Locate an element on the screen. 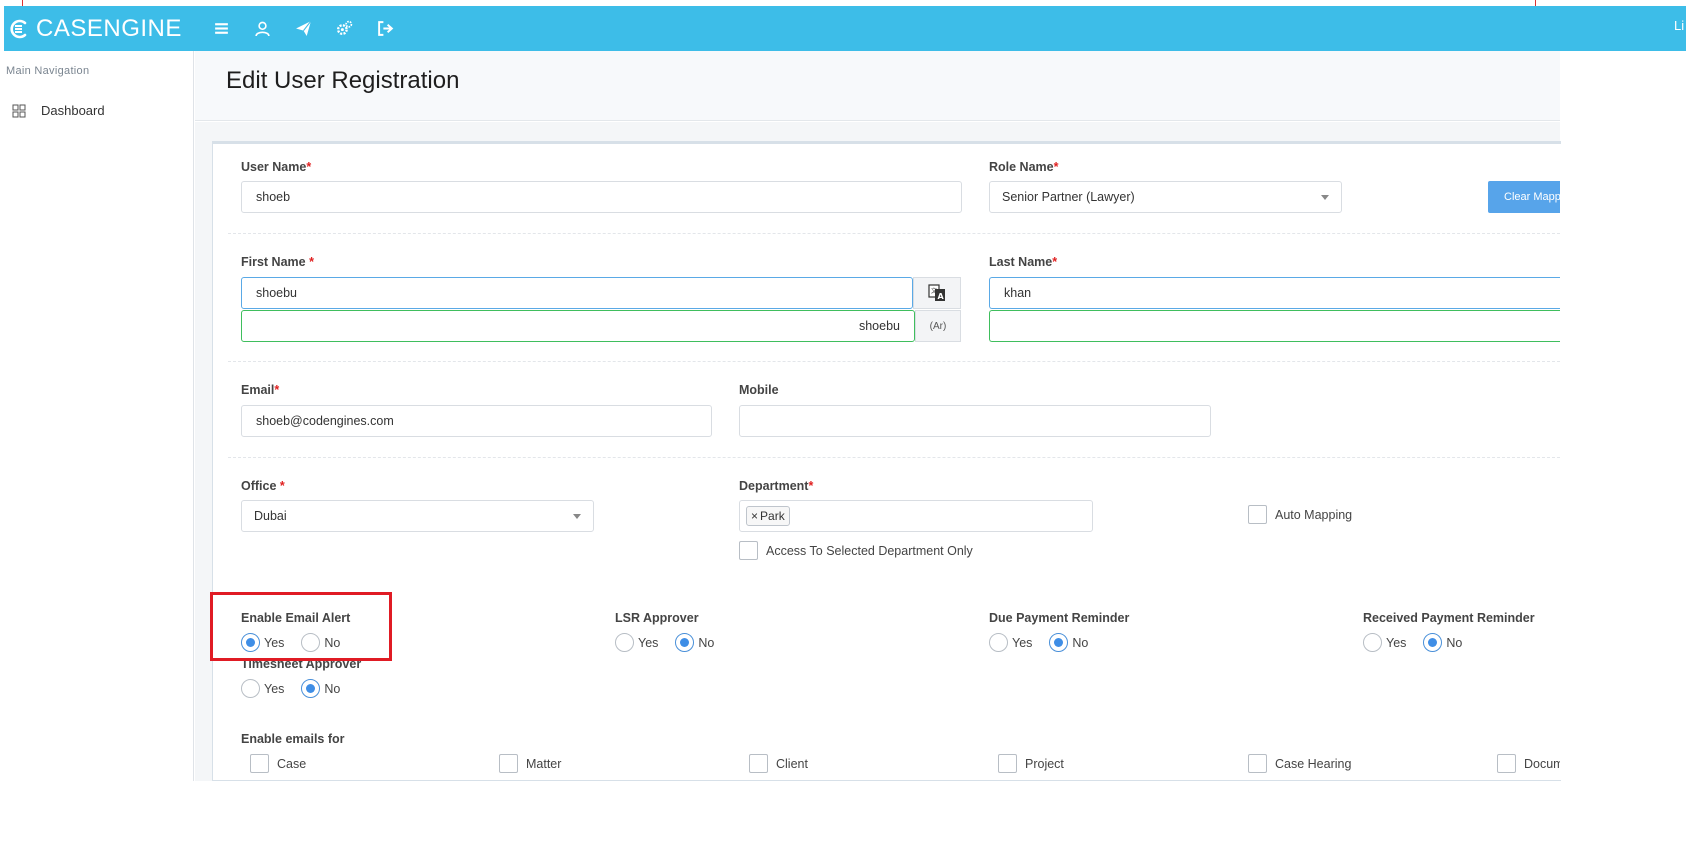 The width and height of the screenshot is (1686, 846). emails-for-document-row: Docume is located at coordinates (1528, 763).